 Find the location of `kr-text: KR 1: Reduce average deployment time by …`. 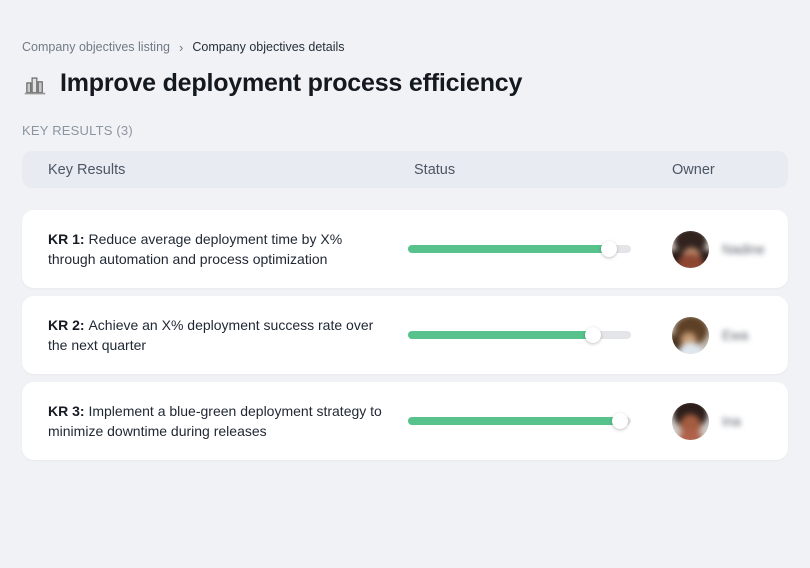

kr-text: KR 1: Reduce average deployment time by … is located at coordinates (220, 249).